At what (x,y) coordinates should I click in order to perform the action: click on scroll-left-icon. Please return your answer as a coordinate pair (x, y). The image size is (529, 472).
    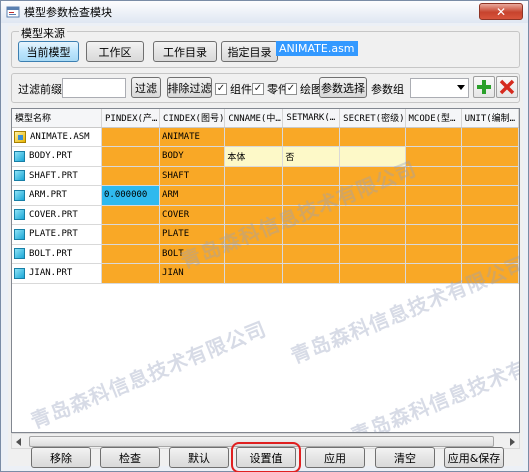
    Looking at the image, I should click on (18, 442).